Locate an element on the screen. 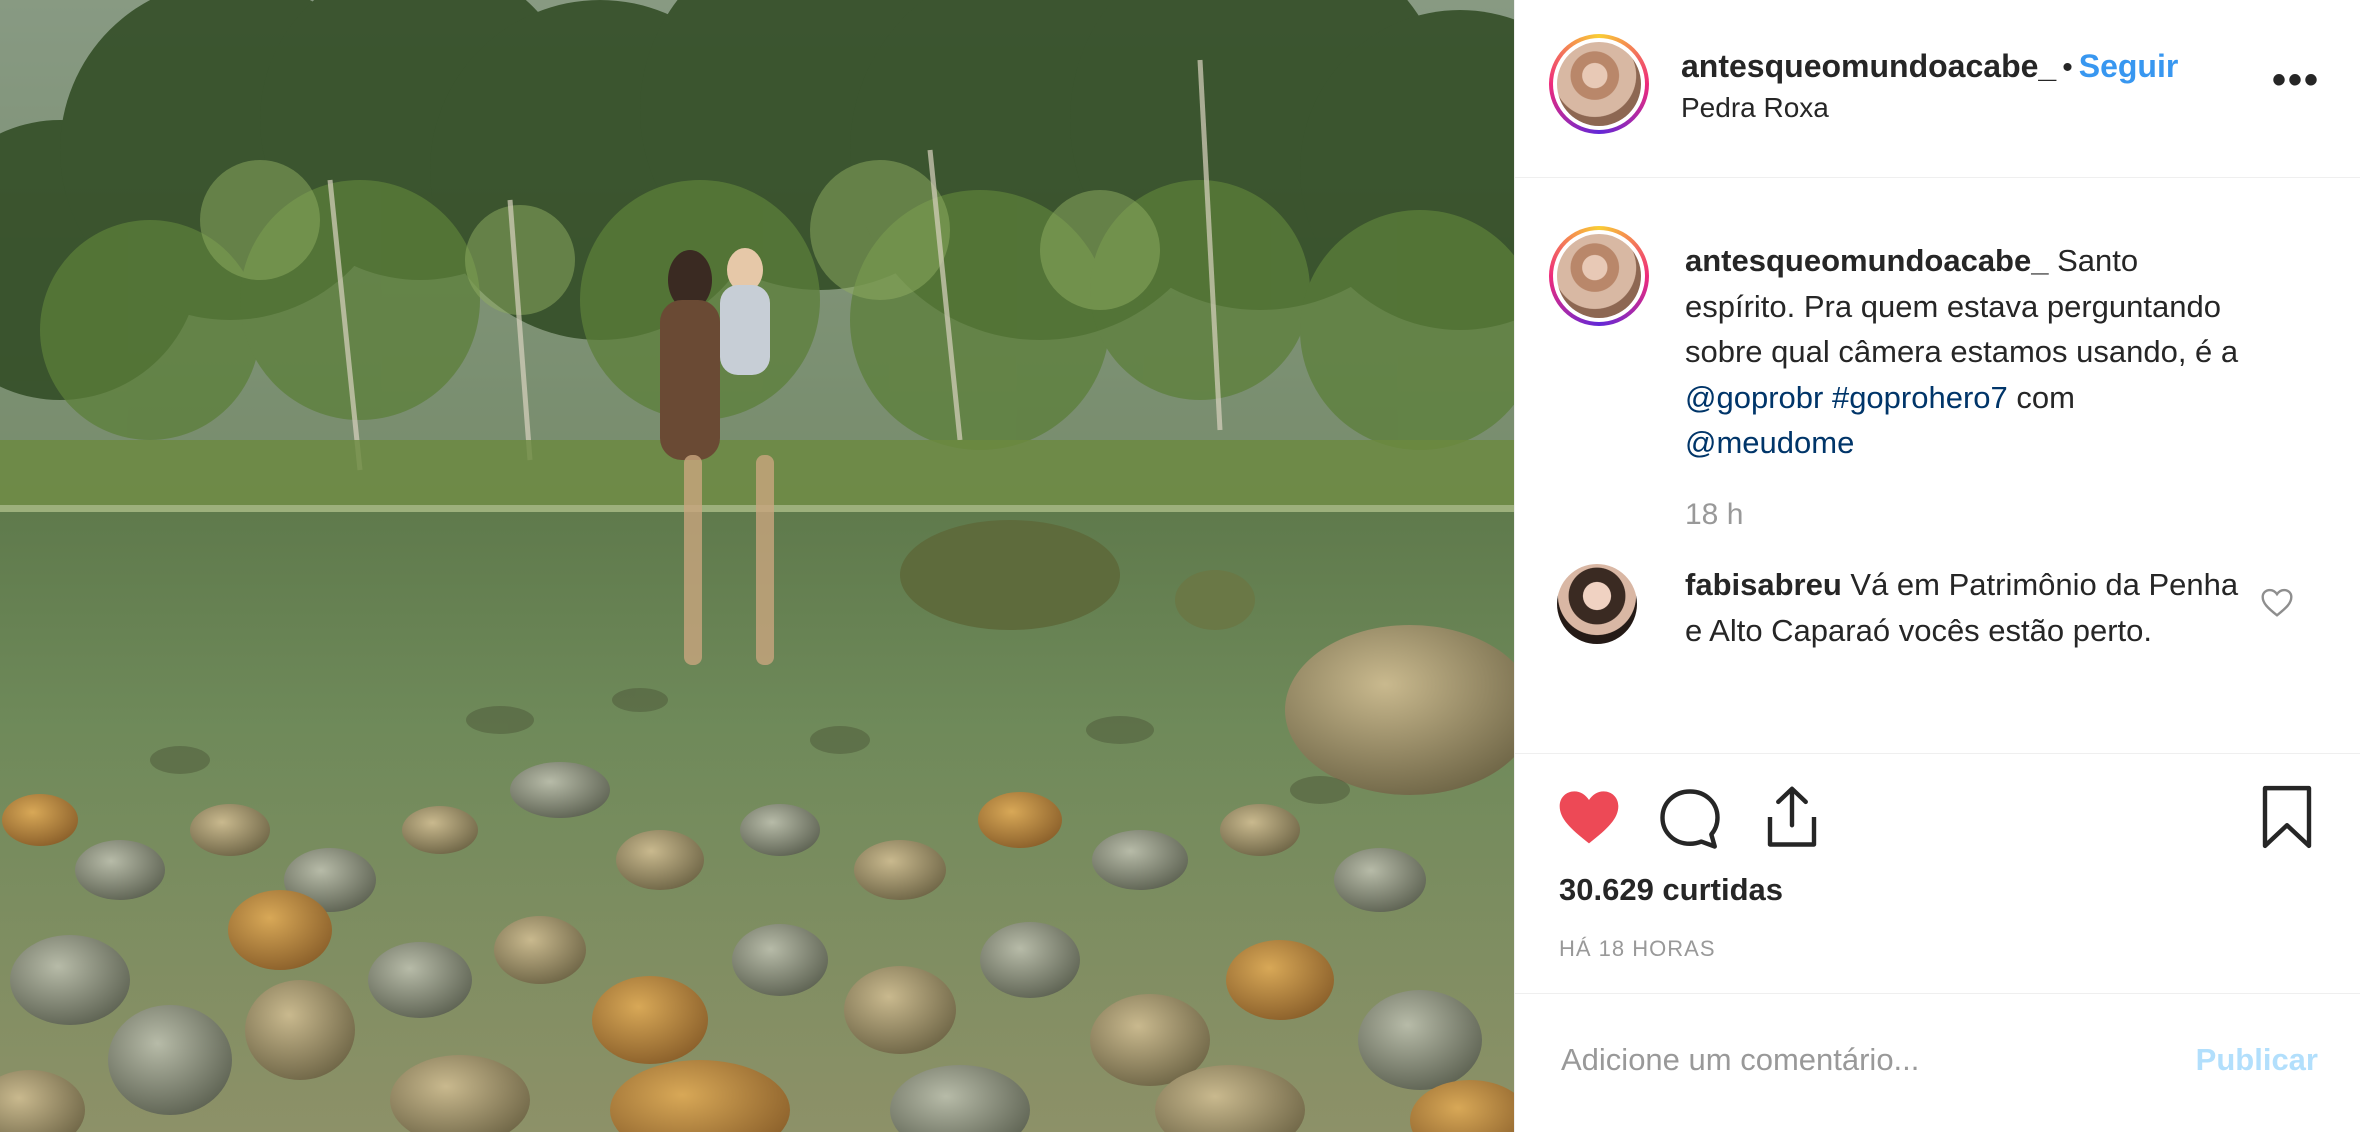 Image resolution: width=2360 pixels, height=1132 pixels. mention-link: @meudome is located at coordinates (1769, 442).